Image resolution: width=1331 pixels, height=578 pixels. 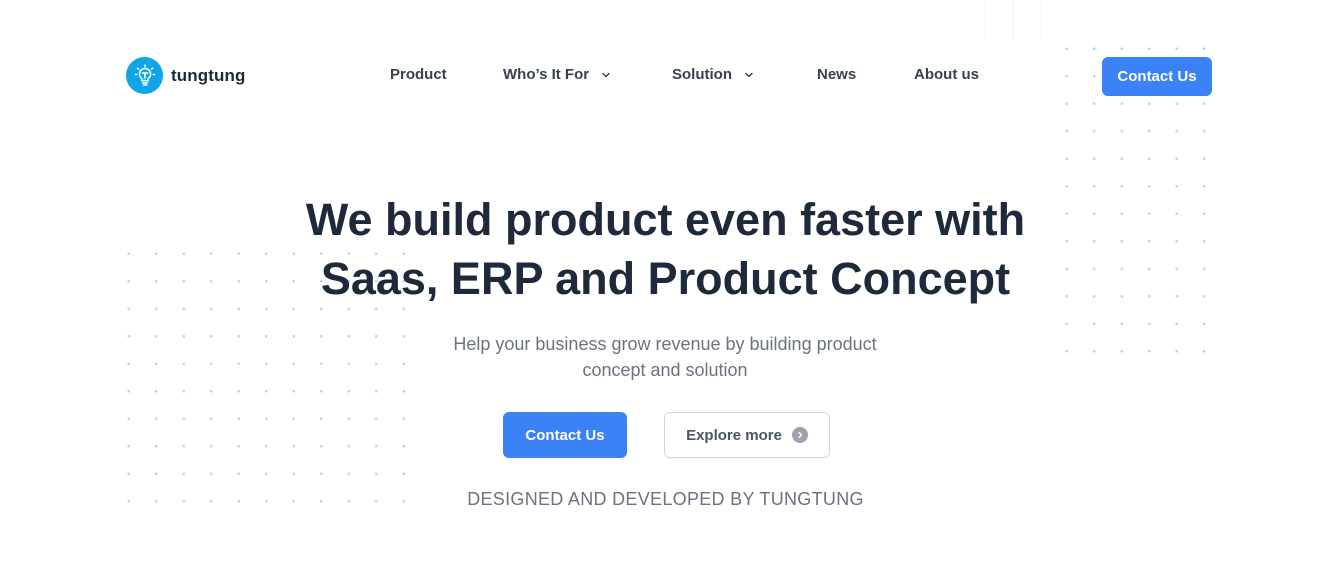 I want to click on nav-item-label: Solution, so click(x=702, y=74).